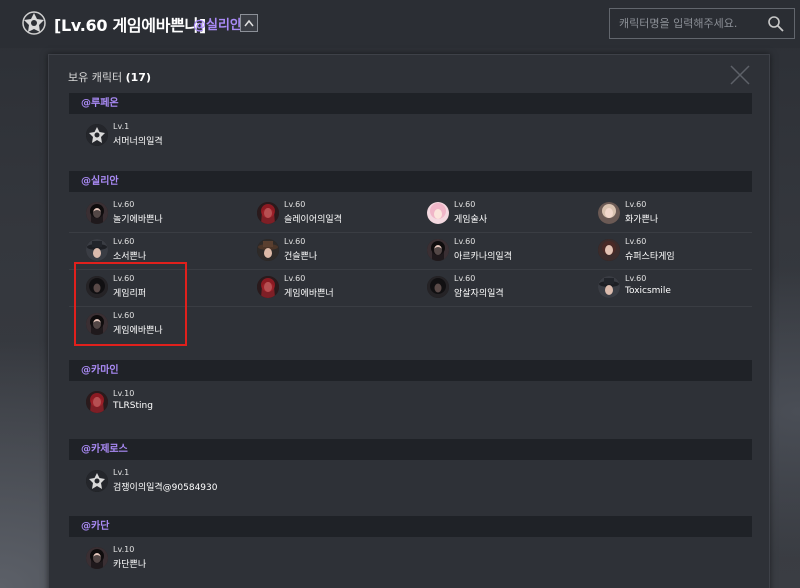 This screenshot has height=588, width=800. I want to click on character-name: 슬레이어의일격, so click(313, 220).